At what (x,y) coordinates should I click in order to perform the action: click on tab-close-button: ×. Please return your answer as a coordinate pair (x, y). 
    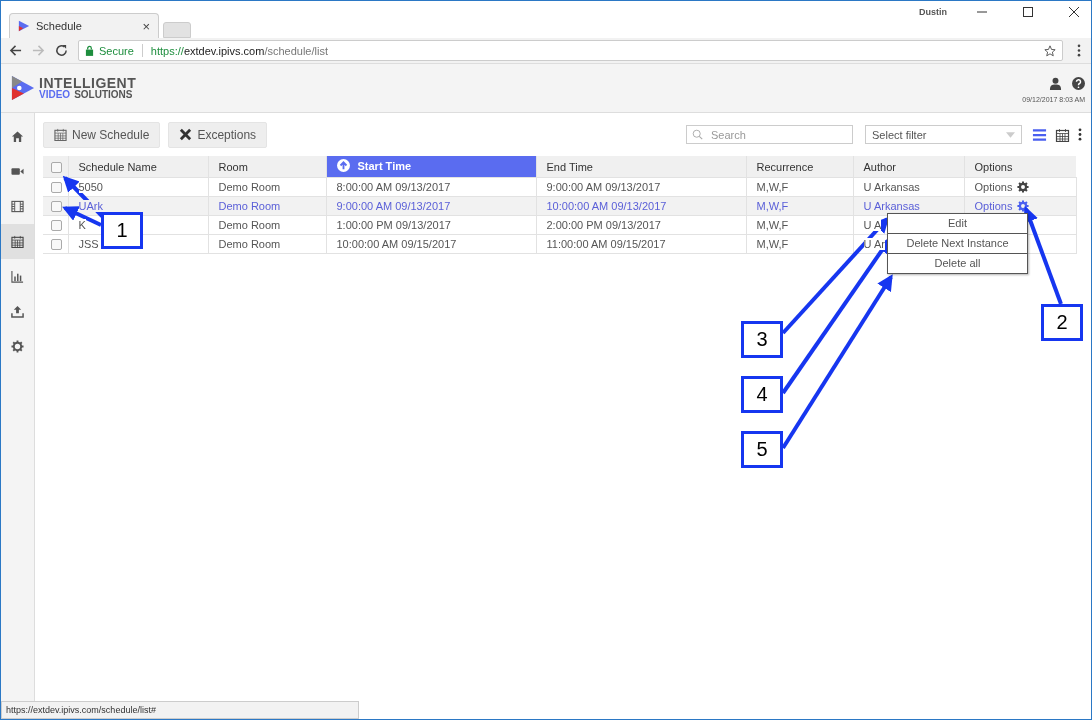
    Looking at the image, I should click on (146, 26).